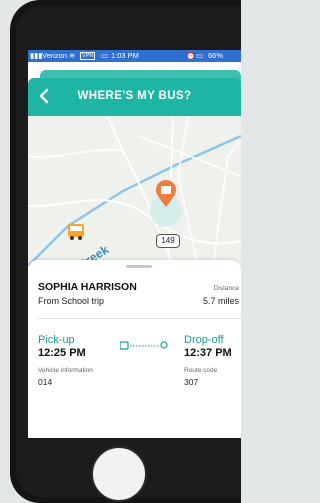  What do you see at coordinates (55, 55) in the screenshot?
I see `carrier-label: Verizon` at bounding box center [55, 55].